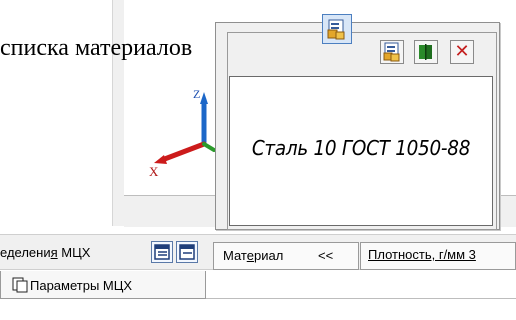 The height and width of the screenshot is (320, 516). I want to click on mcx-table-button, so click(162, 252).